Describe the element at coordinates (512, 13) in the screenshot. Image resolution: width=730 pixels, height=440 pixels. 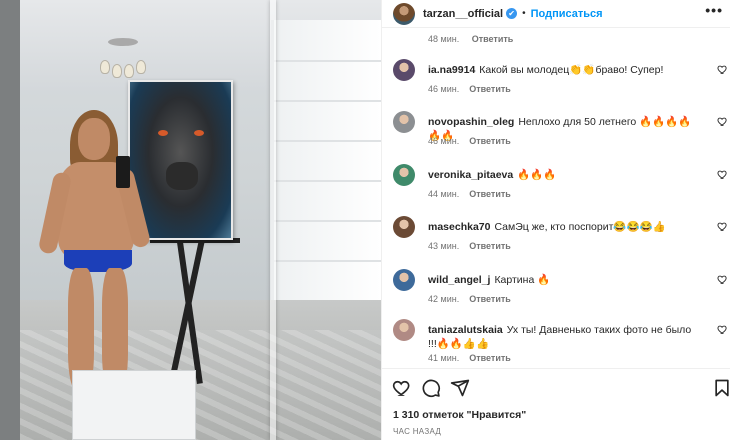
I see `verified-badge-icon: ✔` at that location.